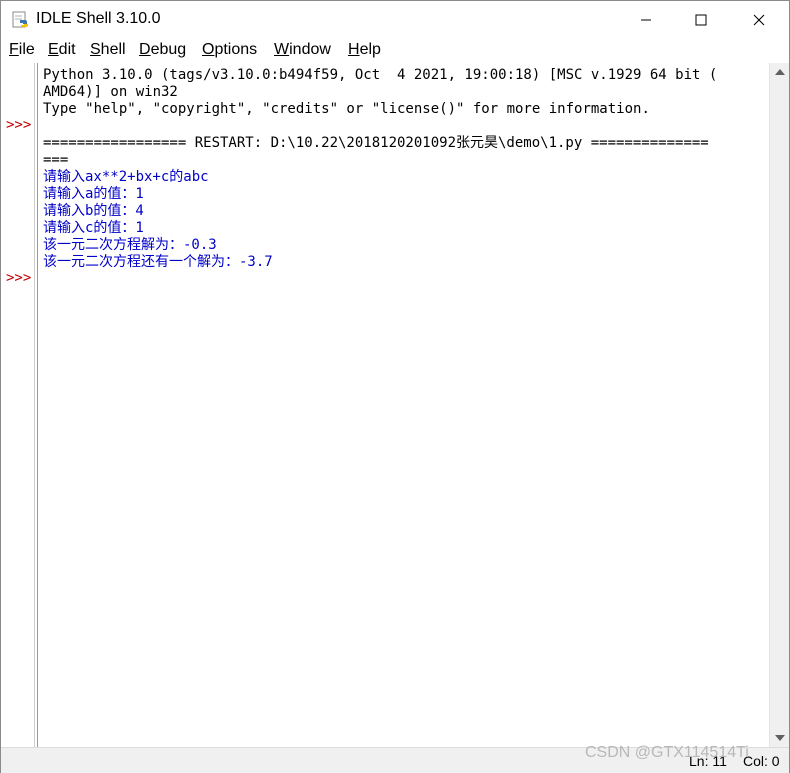 The image size is (790, 773). What do you see at coordinates (780, 738) in the screenshot?
I see `scroll-down-arrow-icon` at bounding box center [780, 738].